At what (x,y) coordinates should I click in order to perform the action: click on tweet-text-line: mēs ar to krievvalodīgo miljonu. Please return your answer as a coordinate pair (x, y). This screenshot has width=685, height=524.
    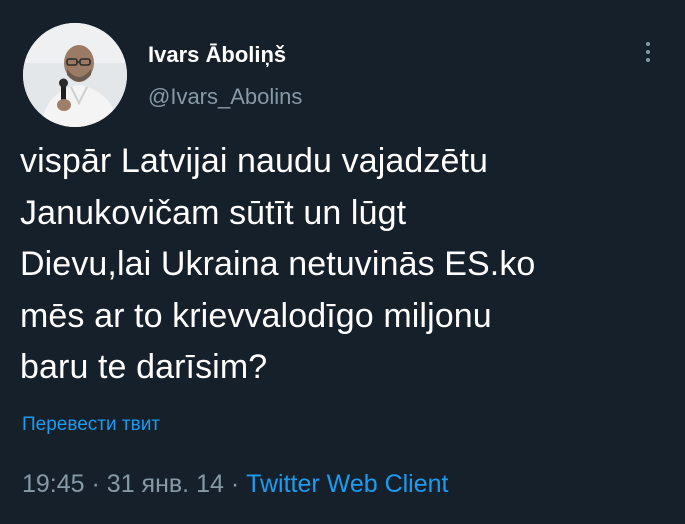
    Looking at the image, I should click on (256, 315).